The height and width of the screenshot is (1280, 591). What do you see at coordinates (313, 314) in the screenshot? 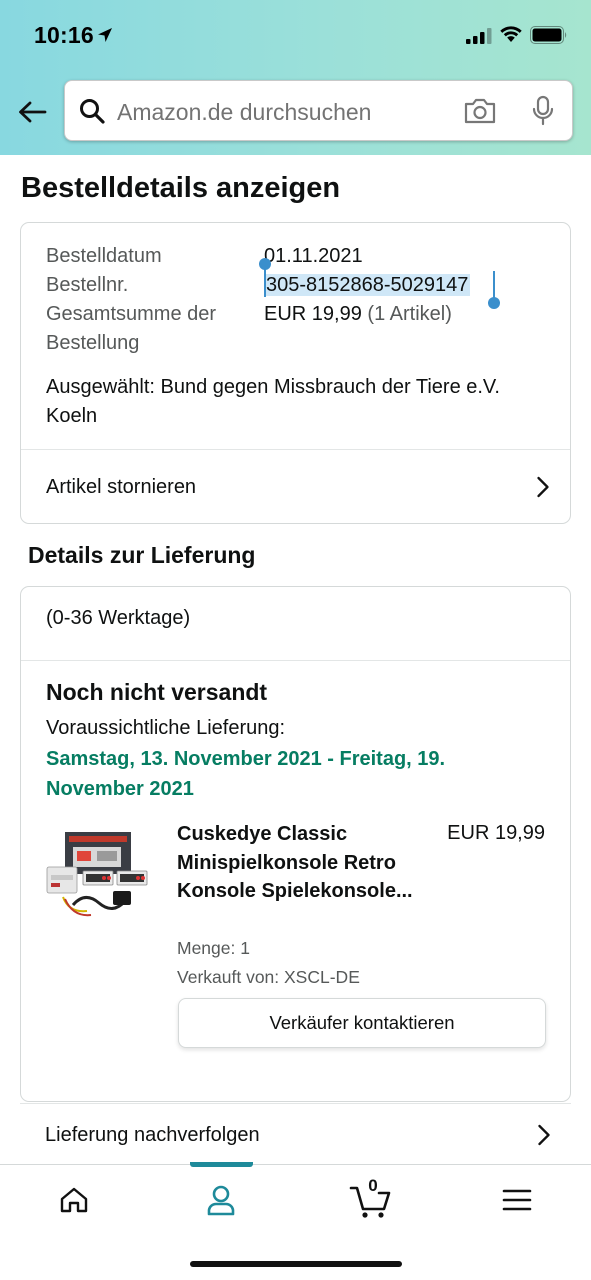
I see `order-total-amount: EUR 19,99` at bounding box center [313, 314].